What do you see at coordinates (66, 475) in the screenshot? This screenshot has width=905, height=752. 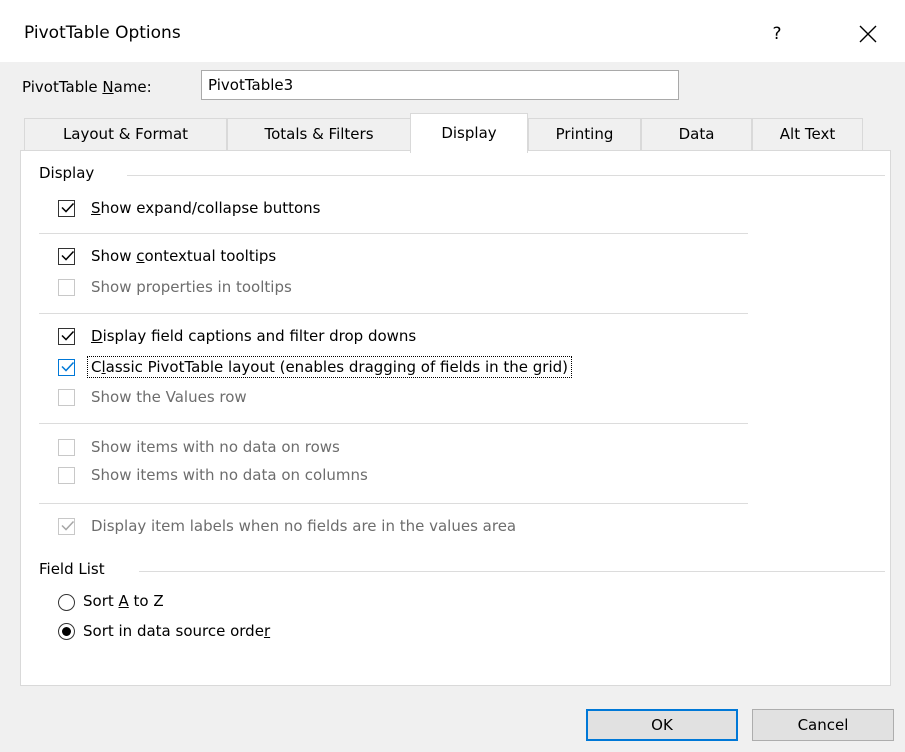 I see `show-items-no-data-columns-checkbox` at bounding box center [66, 475].